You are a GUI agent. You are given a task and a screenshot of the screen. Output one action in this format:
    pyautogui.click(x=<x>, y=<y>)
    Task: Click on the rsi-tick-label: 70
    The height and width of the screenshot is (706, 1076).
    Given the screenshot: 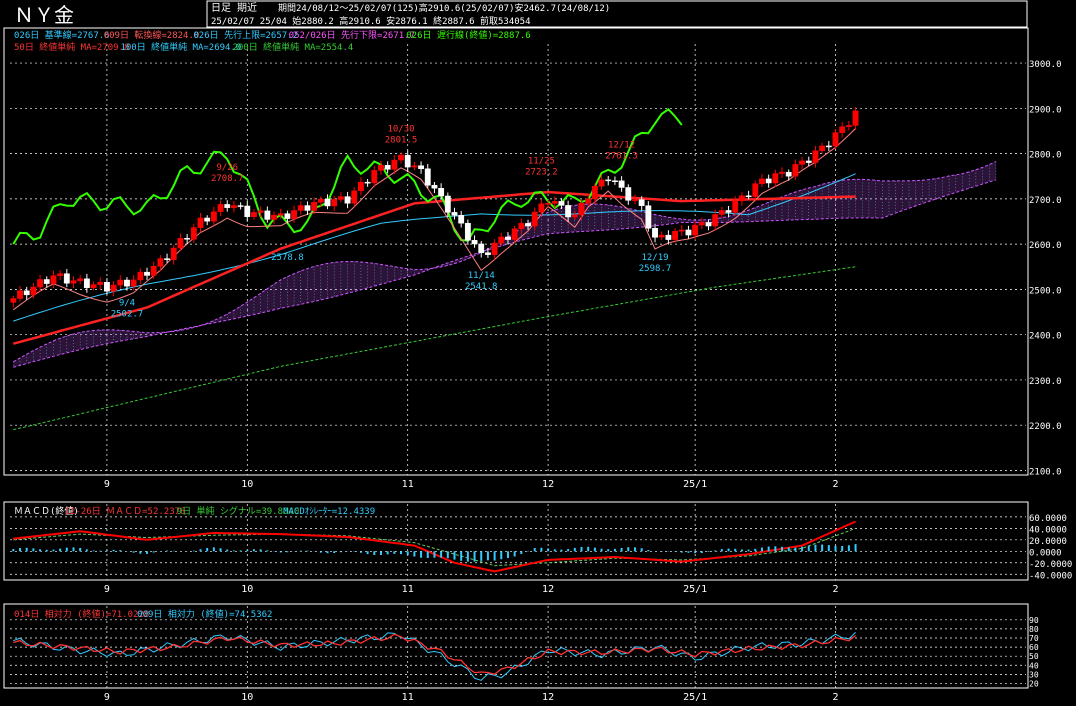 What is the action you would take?
    pyautogui.click(x=1034, y=638)
    